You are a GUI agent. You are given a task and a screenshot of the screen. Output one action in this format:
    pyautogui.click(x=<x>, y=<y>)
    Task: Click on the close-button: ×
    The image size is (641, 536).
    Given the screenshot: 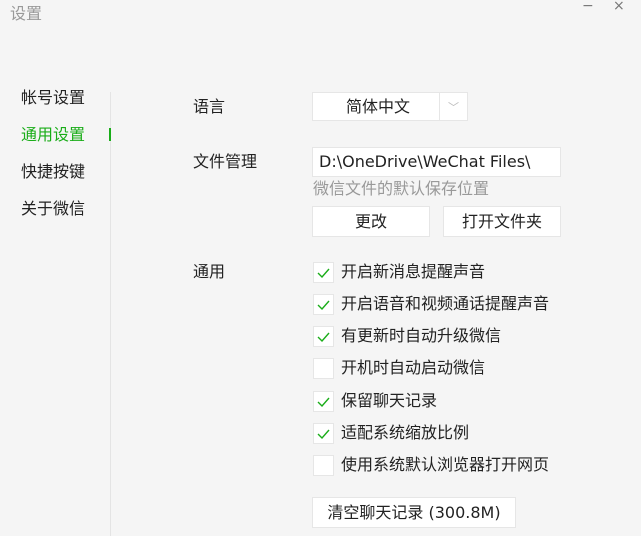 What is the action you would take?
    pyautogui.click(x=619, y=7)
    